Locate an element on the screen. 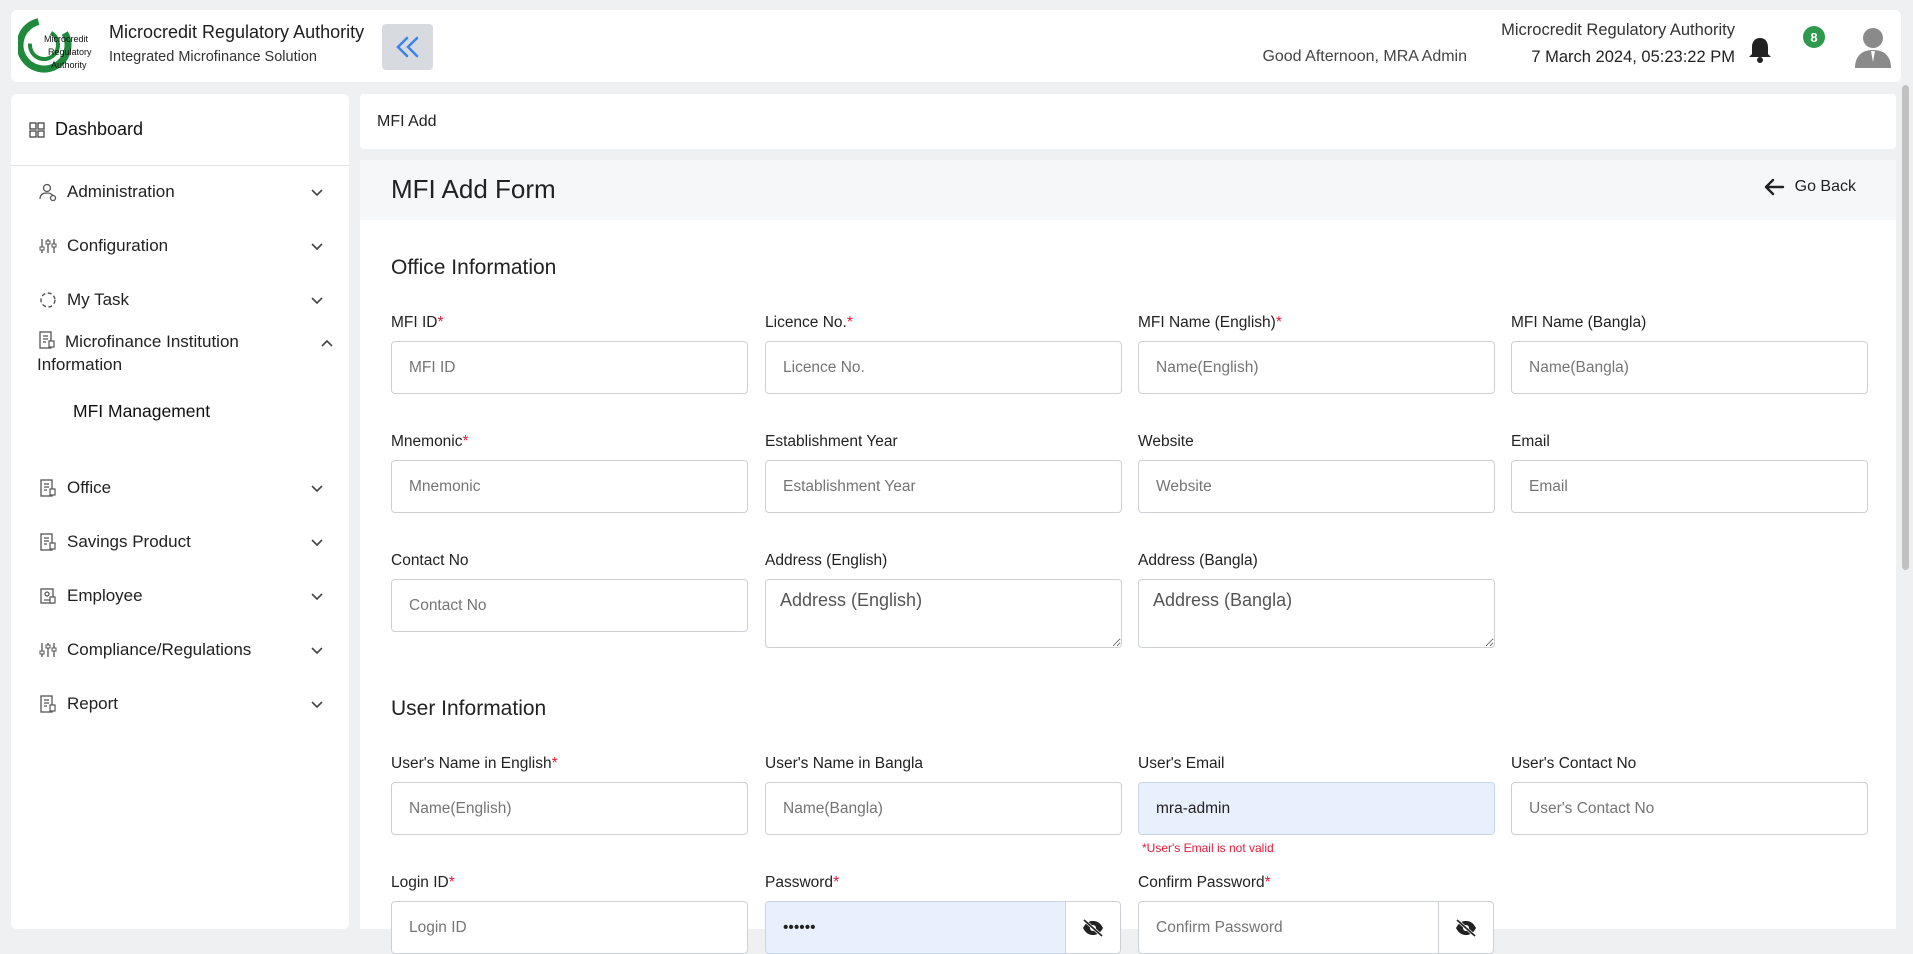  sidebar-item-report: Report is located at coordinates (180, 704).